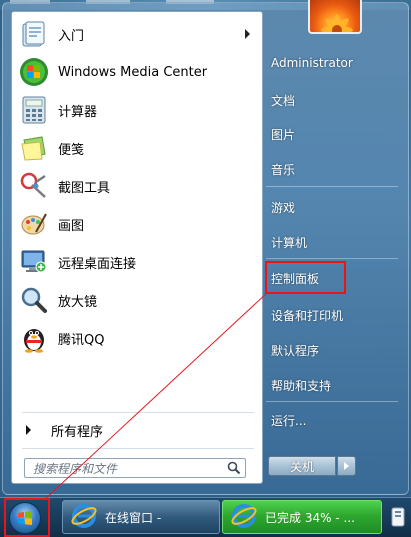 Image resolution: width=411 pixels, height=537 pixels. What do you see at coordinates (71, 226) in the screenshot?
I see `program-label: 画图` at bounding box center [71, 226].